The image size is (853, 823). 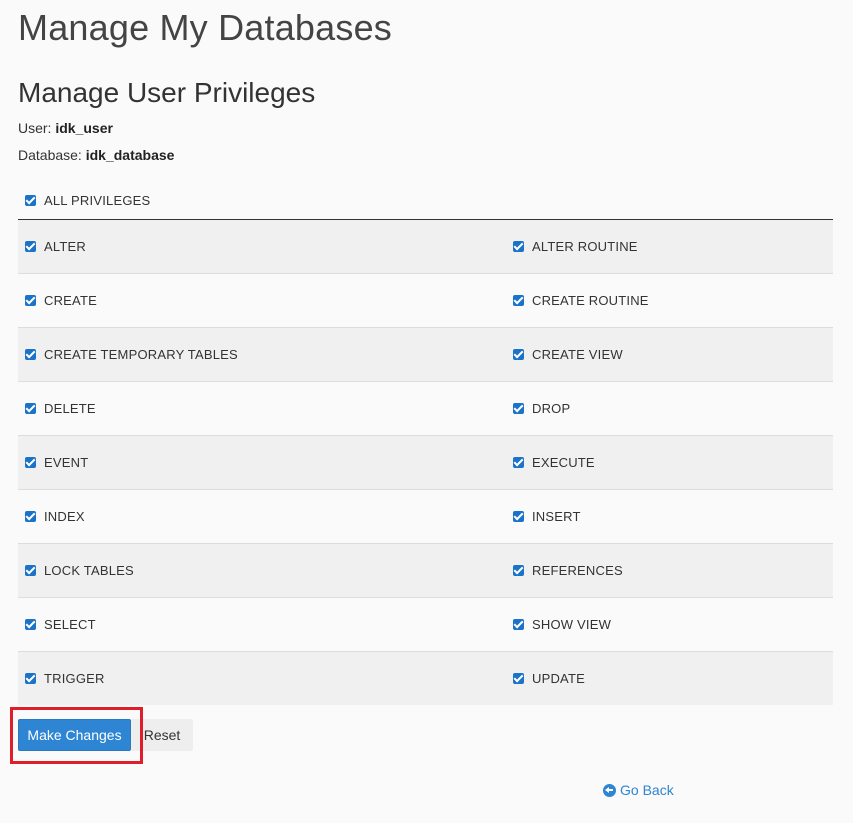 What do you see at coordinates (65, 246) in the screenshot?
I see `privilege-label: ALTER` at bounding box center [65, 246].